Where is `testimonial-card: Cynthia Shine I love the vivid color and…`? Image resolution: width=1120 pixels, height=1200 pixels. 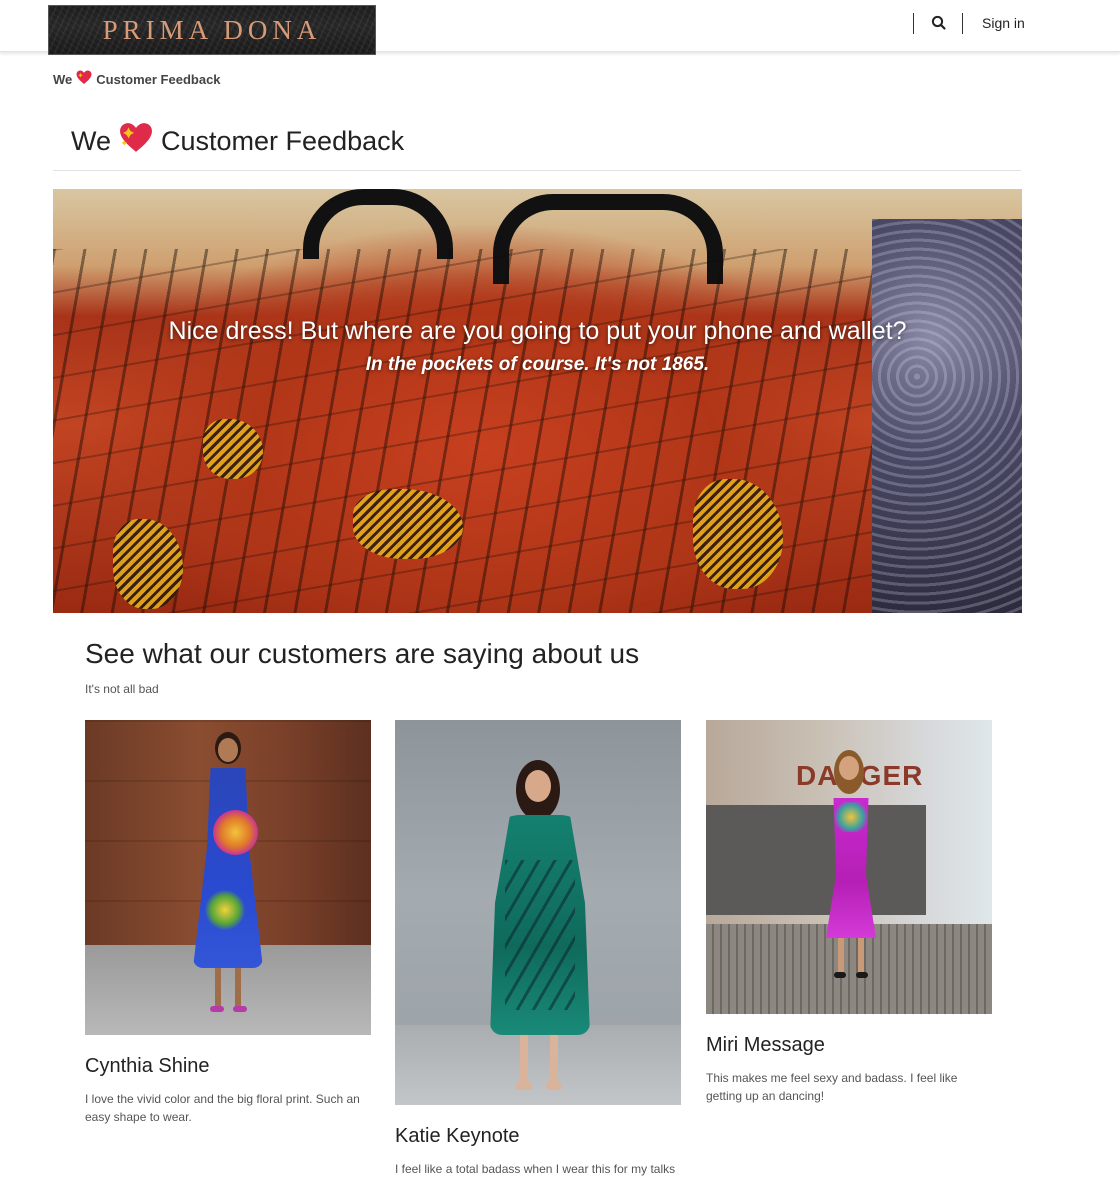
testimonial-card: Cynthia Shine I love the vivid color and… is located at coordinates (228, 923).